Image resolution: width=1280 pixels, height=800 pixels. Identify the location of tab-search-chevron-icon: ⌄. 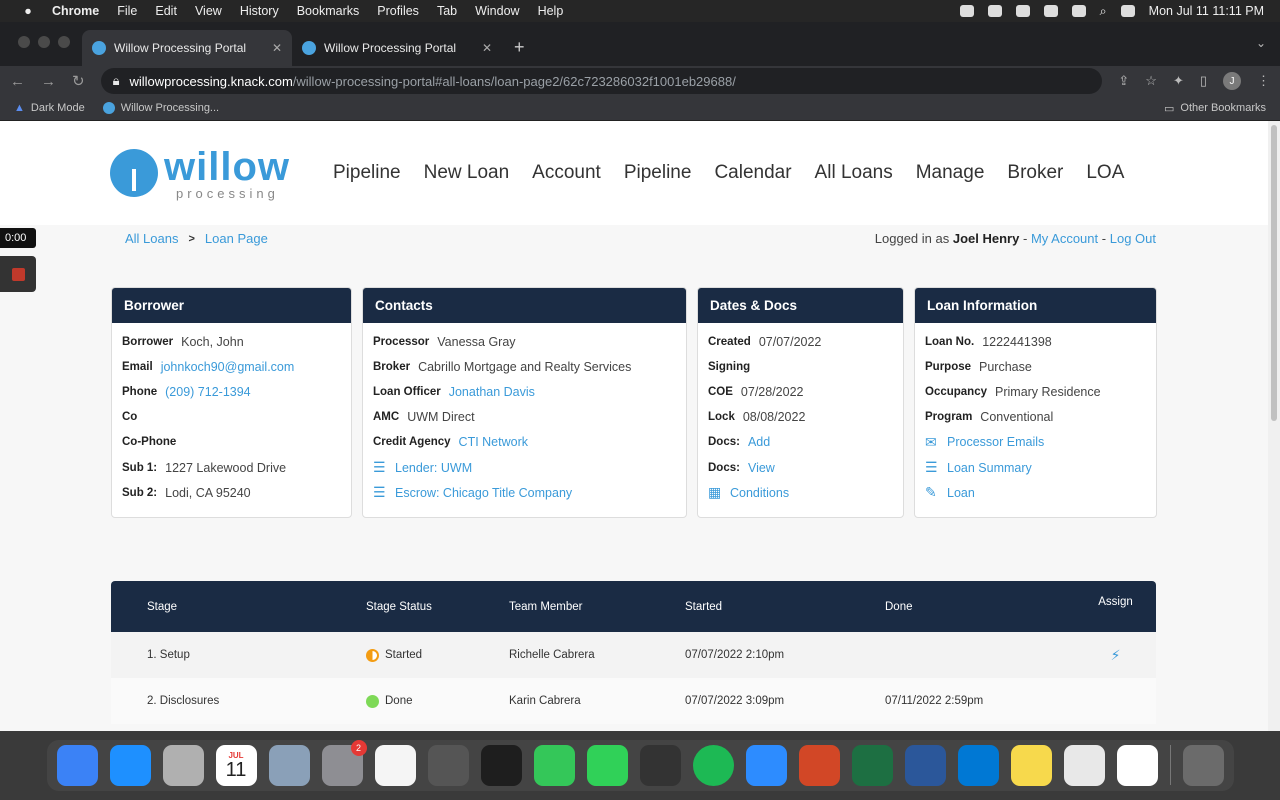
(1261, 43).